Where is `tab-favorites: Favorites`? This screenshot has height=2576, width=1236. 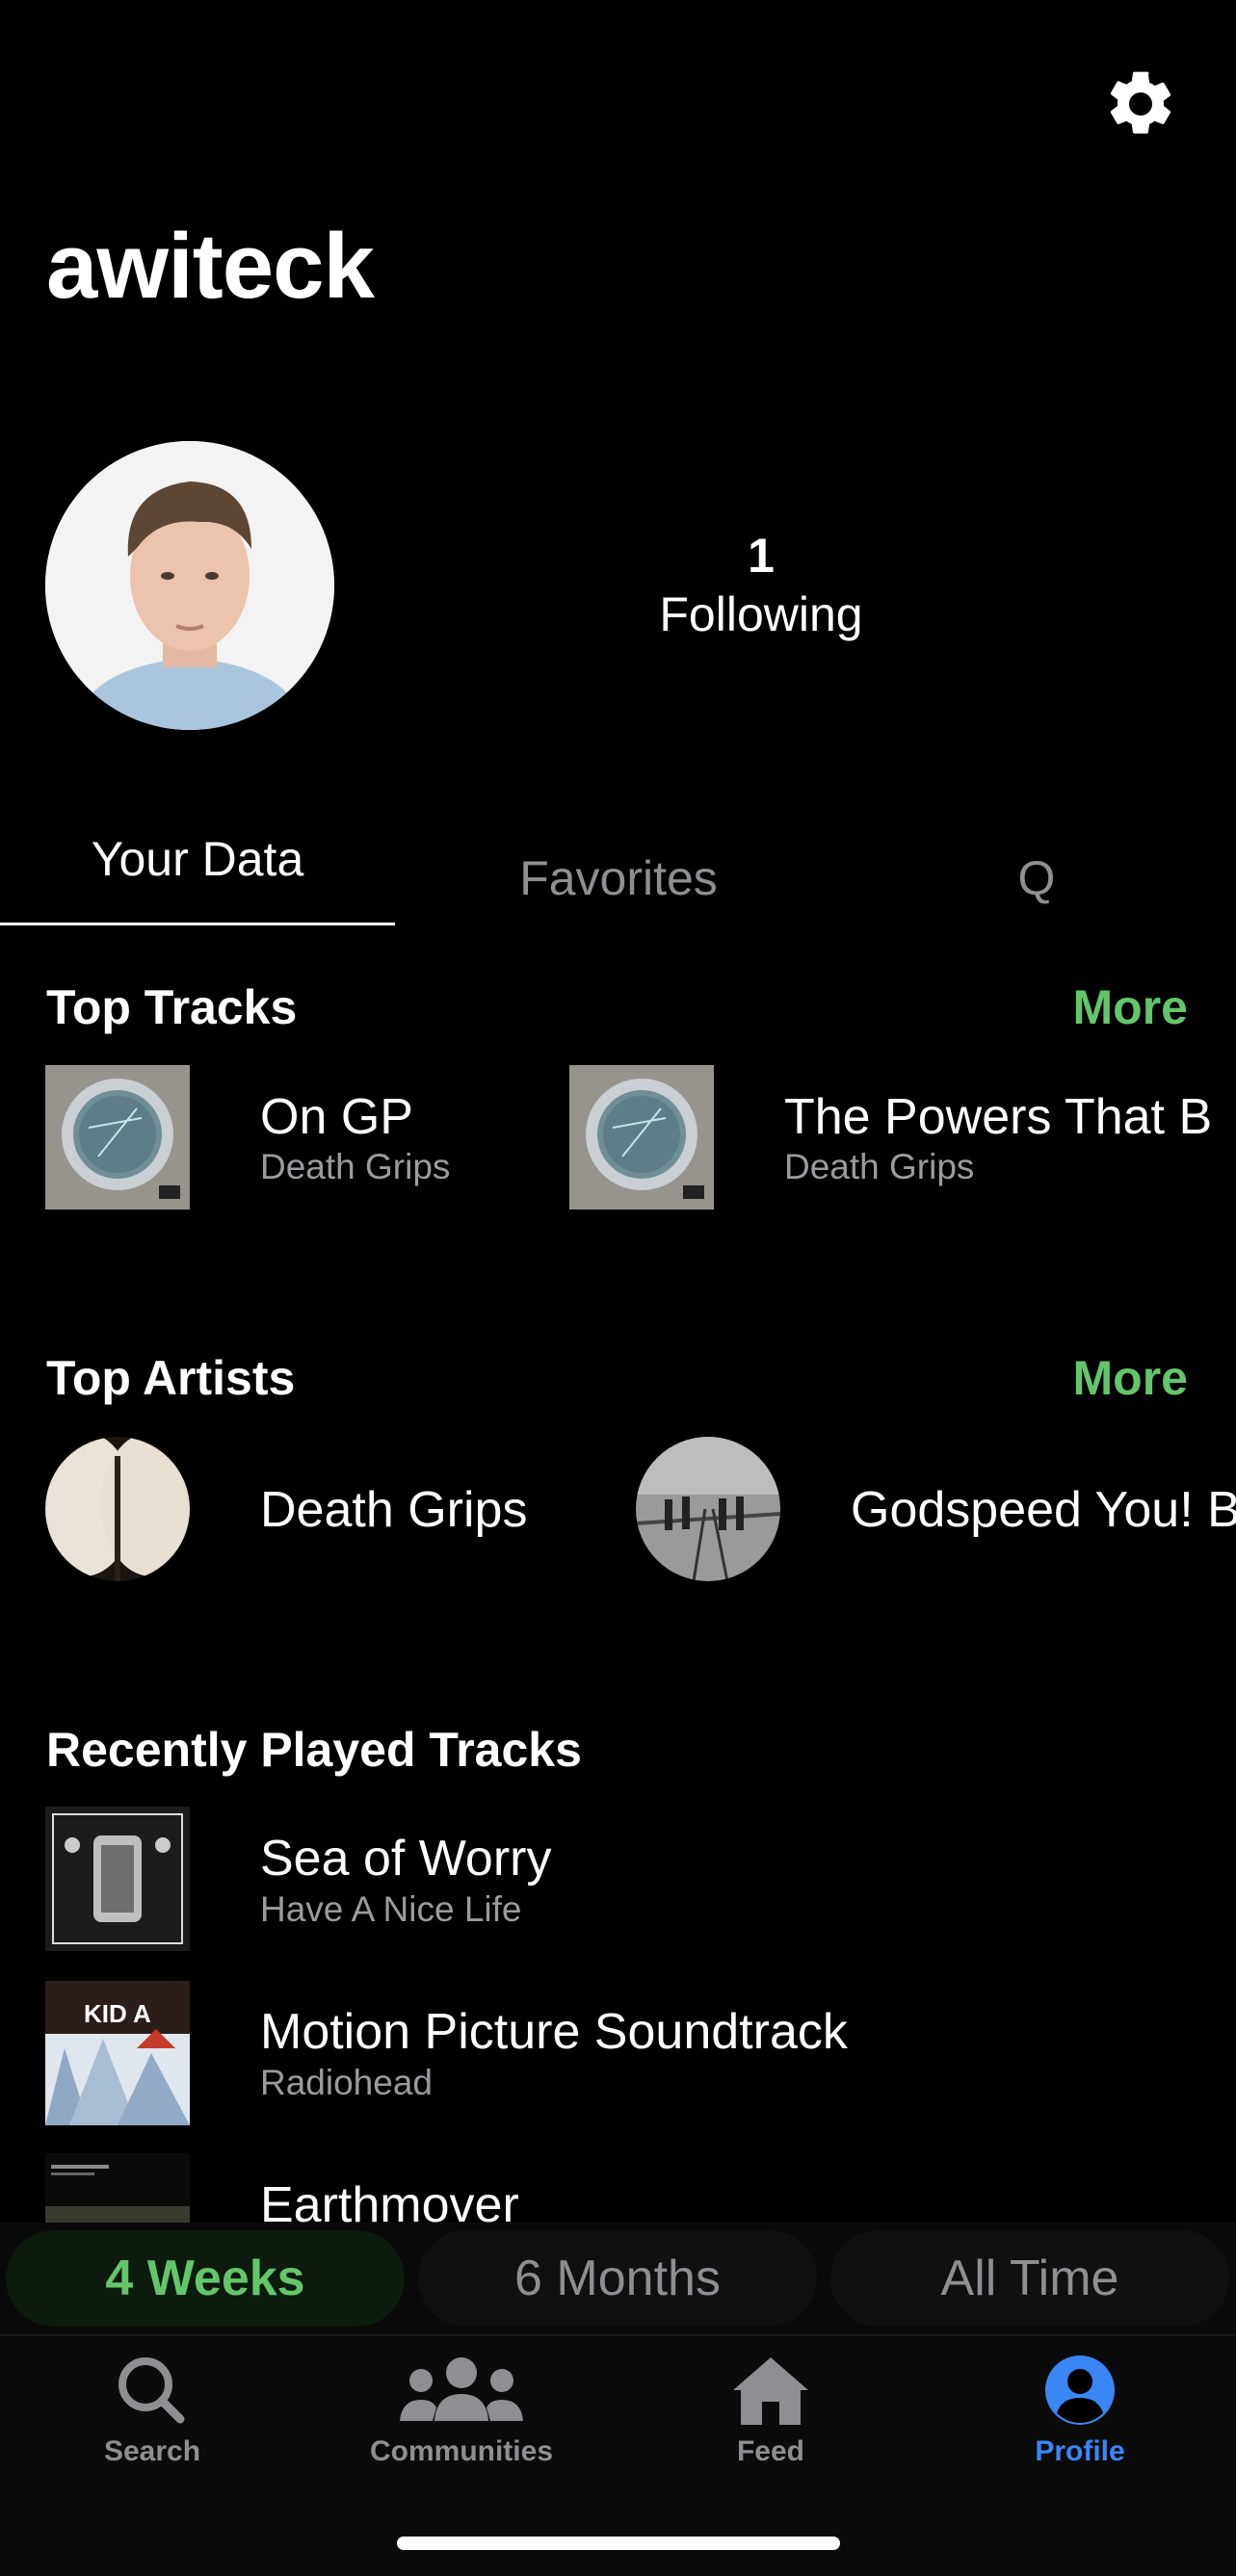
tab-favorites: Favorites is located at coordinates (618, 878).